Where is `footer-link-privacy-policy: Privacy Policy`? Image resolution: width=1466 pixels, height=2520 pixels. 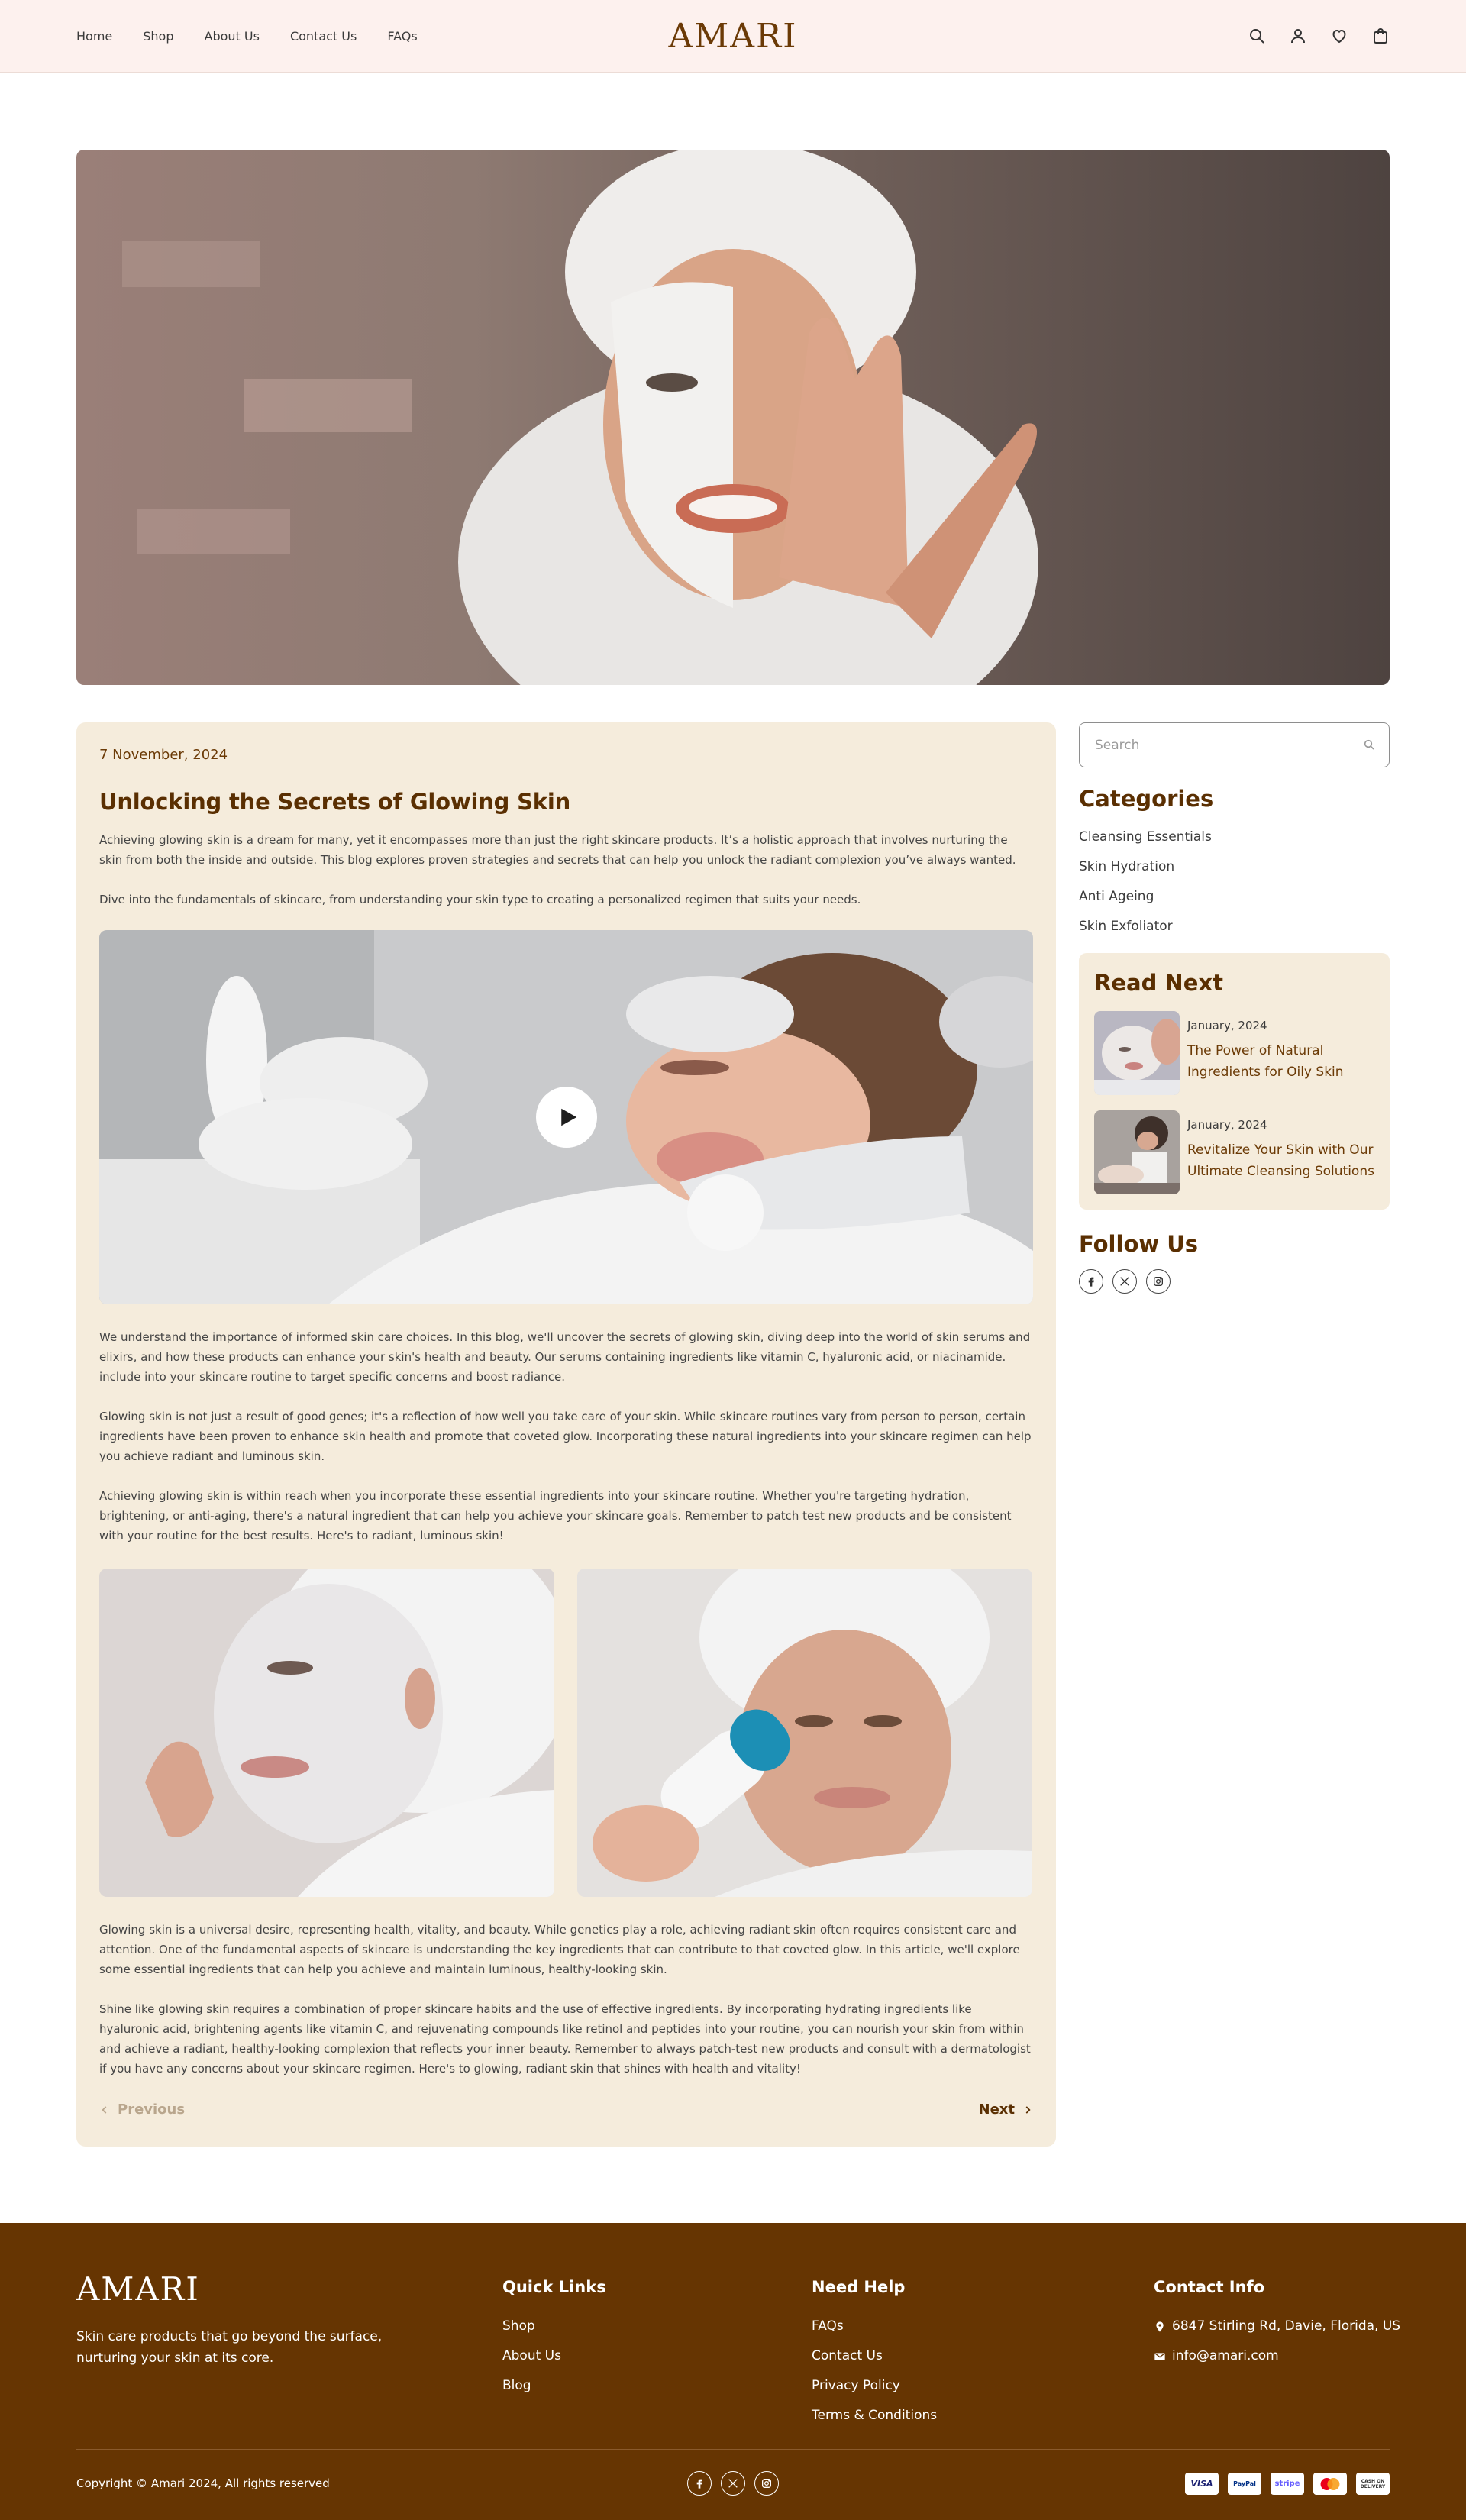
footer-link-privacy-policy: Privacy Policy is located at coordinates (875, 2386).